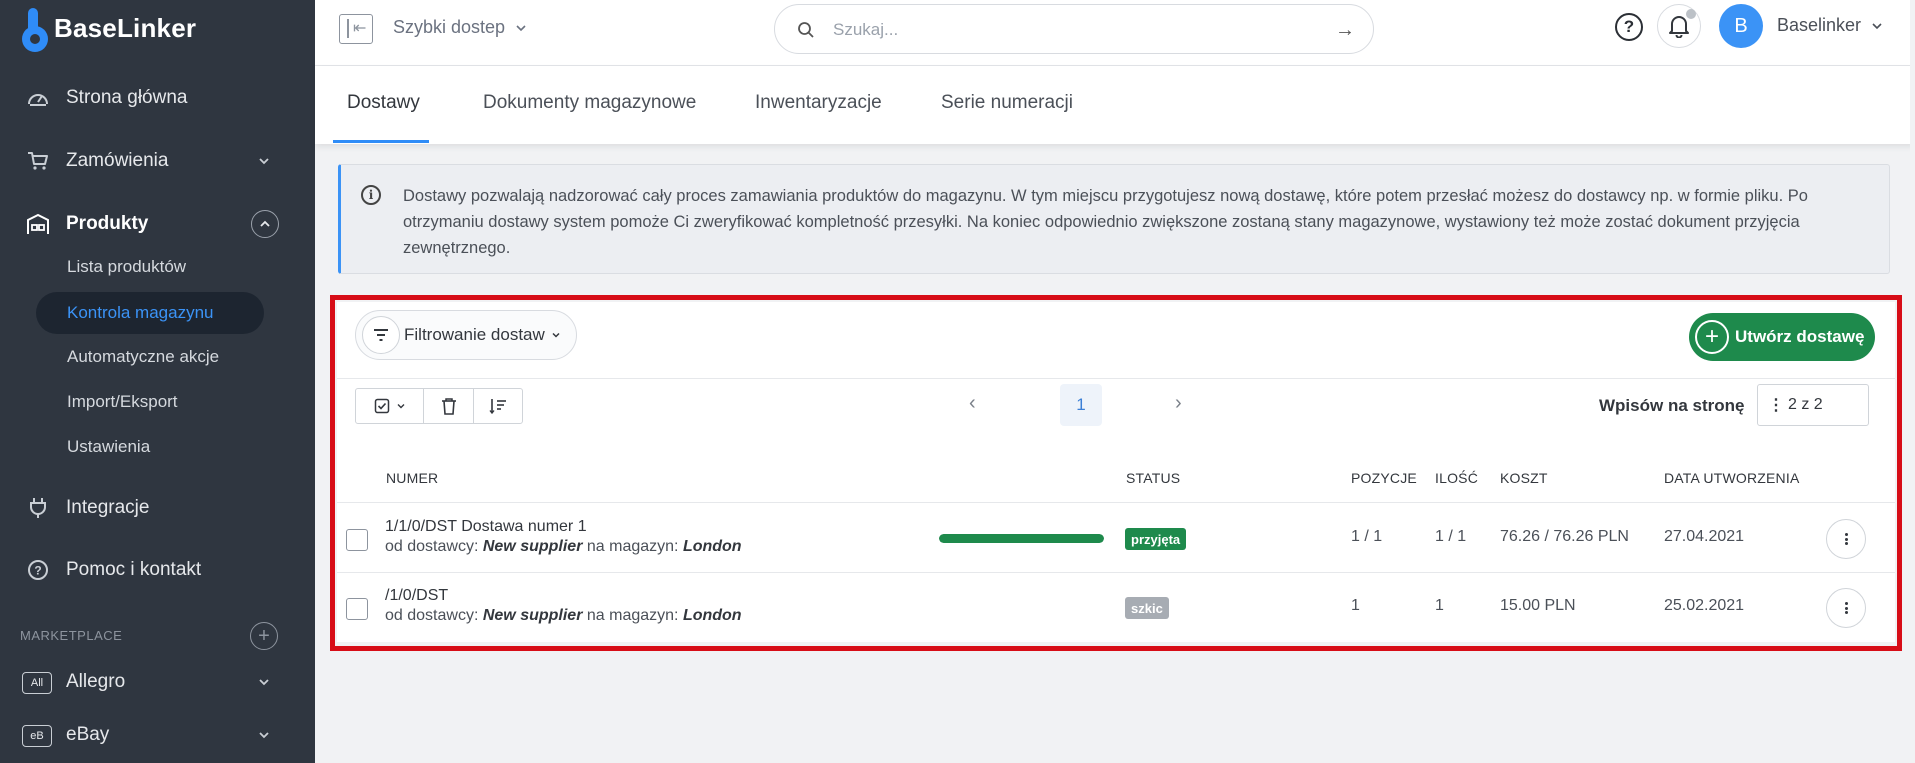 The width and height of the screenshot is (1915, 763). What do you see at coordinates (712, 546) in the screenshot?
I see `warehouse-name: London` at bounding box center [712, 546].